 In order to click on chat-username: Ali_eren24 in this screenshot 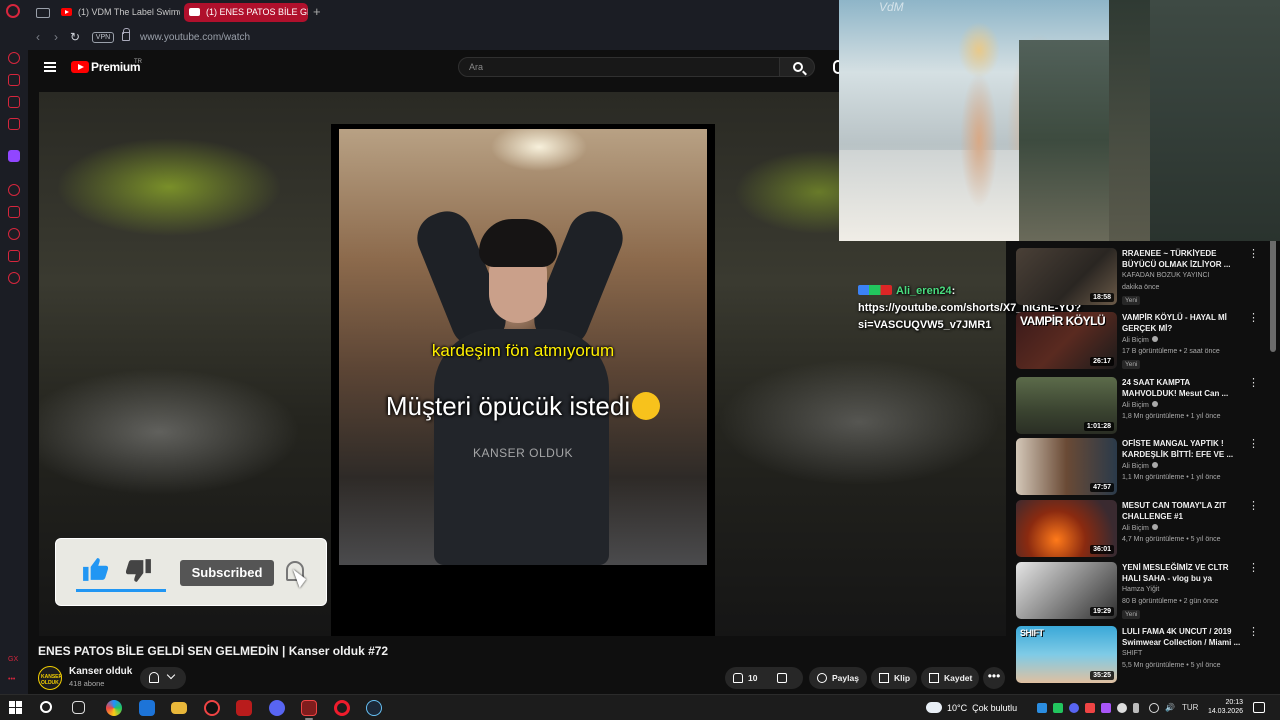, I will do `click(924, 291)`.